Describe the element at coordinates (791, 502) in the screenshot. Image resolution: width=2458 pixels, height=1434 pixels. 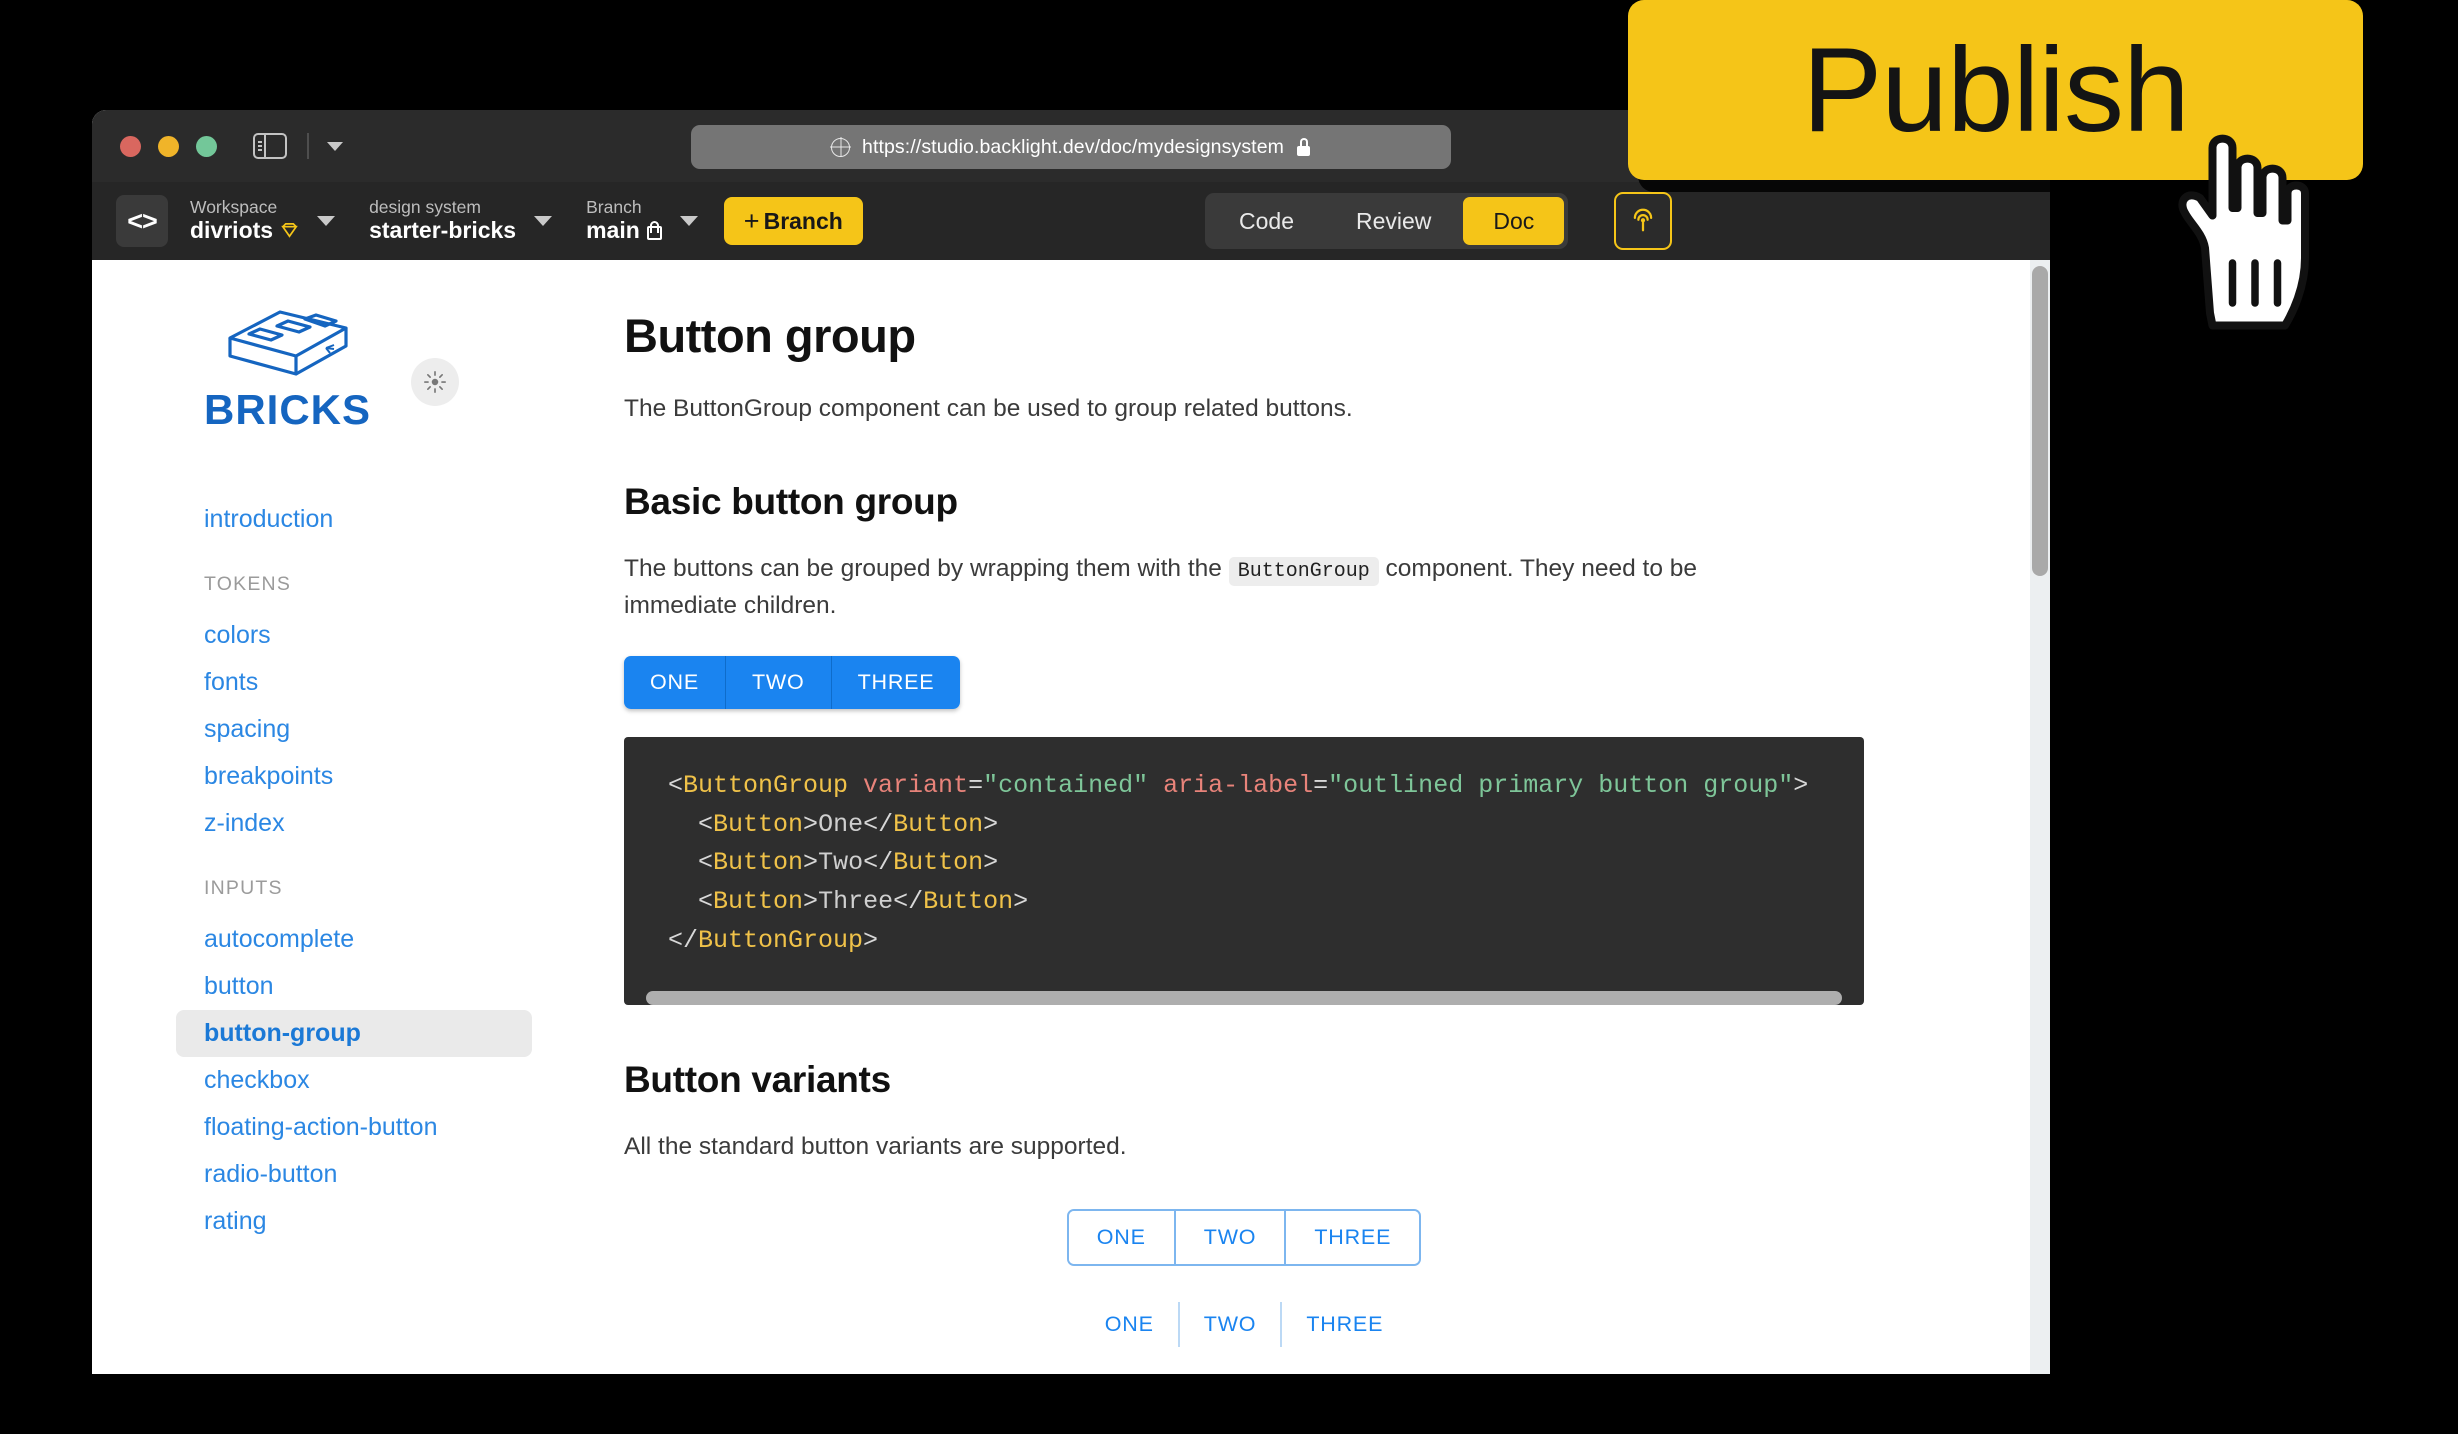
I see `section-heading-basic-button-group: Basic button group` at that location.